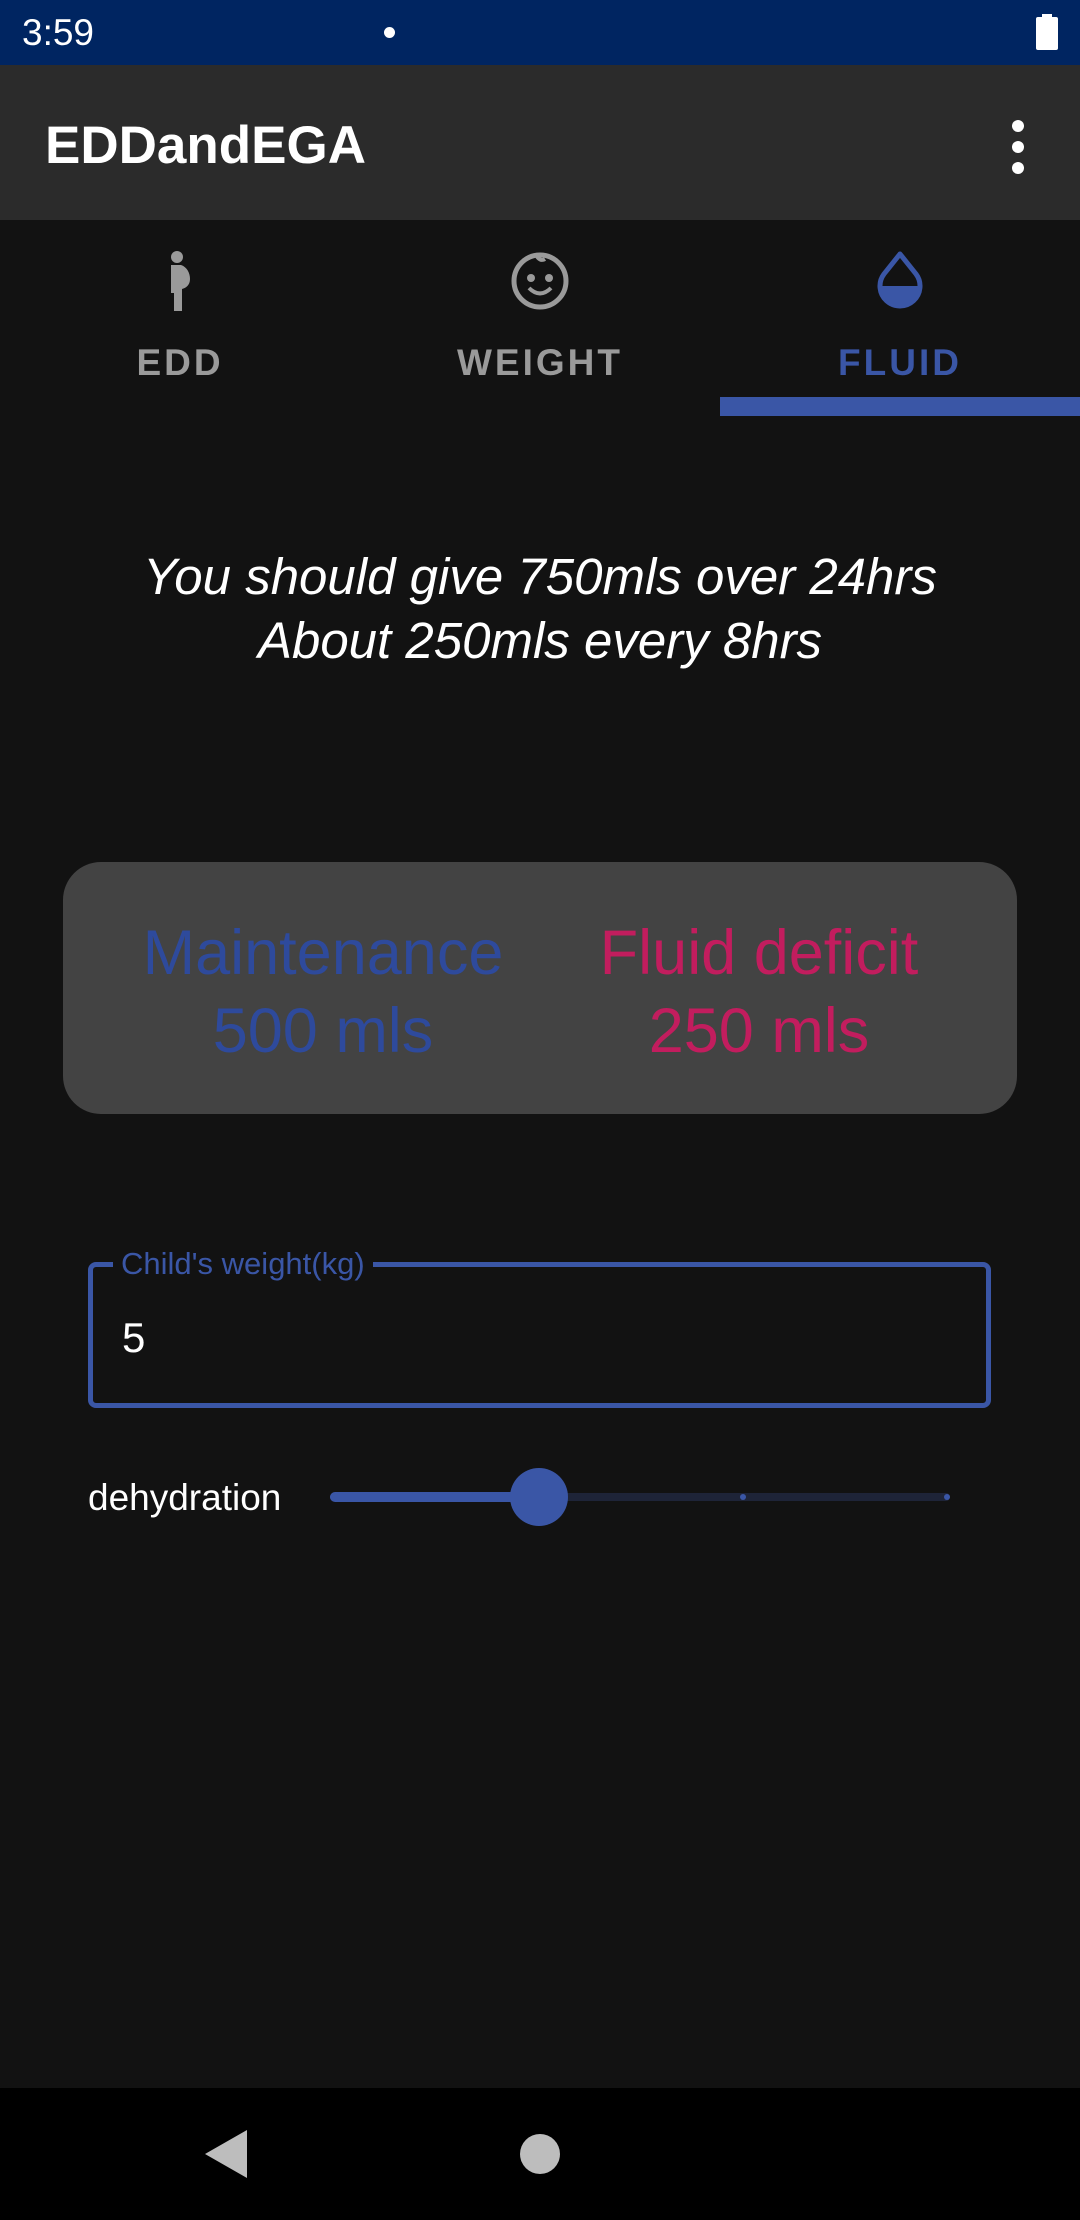 The height and width of the screenshot is (2220, 1080). What do you see at coordinates (185, 1497) in the screenshot?
I see `dehydration-label: dehydration` at bounding box center [185, 1497].